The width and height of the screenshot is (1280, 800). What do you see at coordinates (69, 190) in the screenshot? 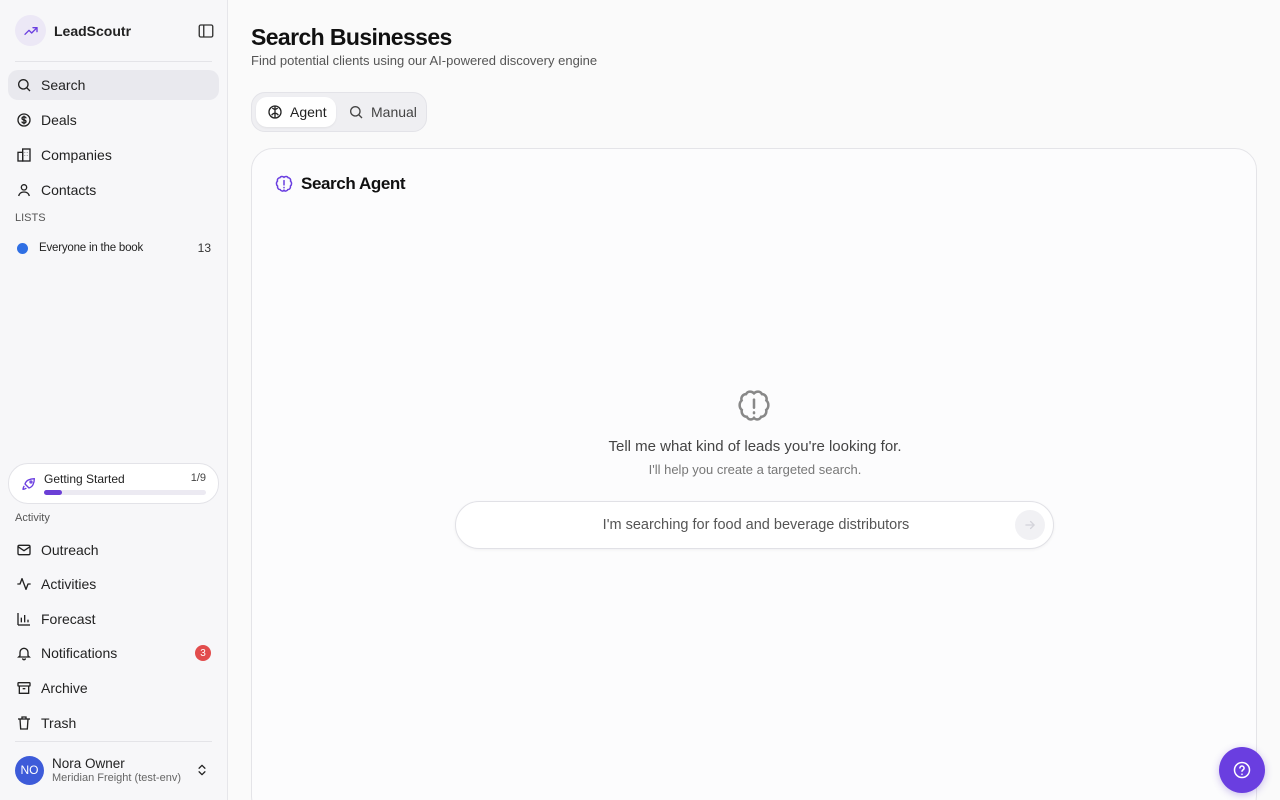
I see `nav-label: Contacts` at bounding box center [69, 190].